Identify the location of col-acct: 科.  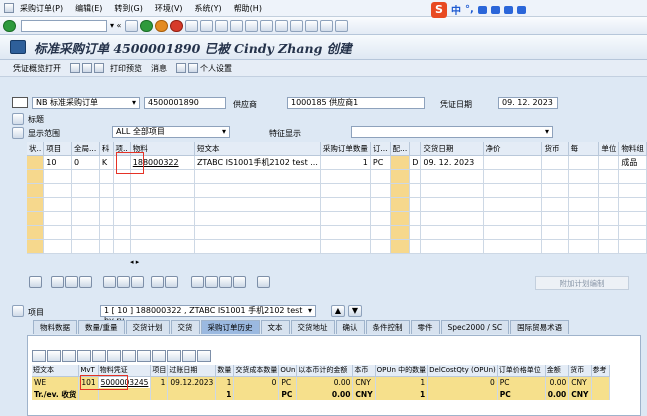
(106, 149).